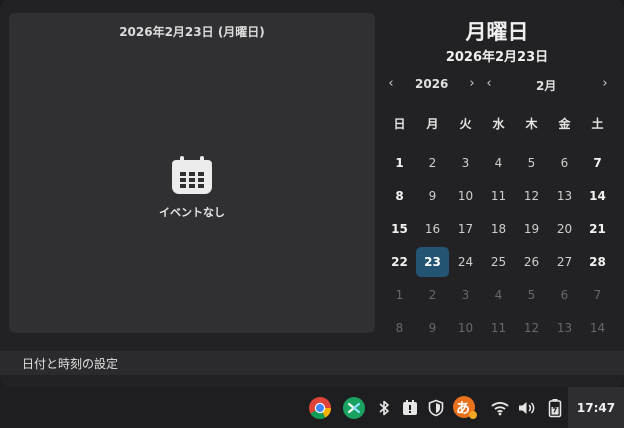  I want to click on month-label: 2月, so click(546, 86).